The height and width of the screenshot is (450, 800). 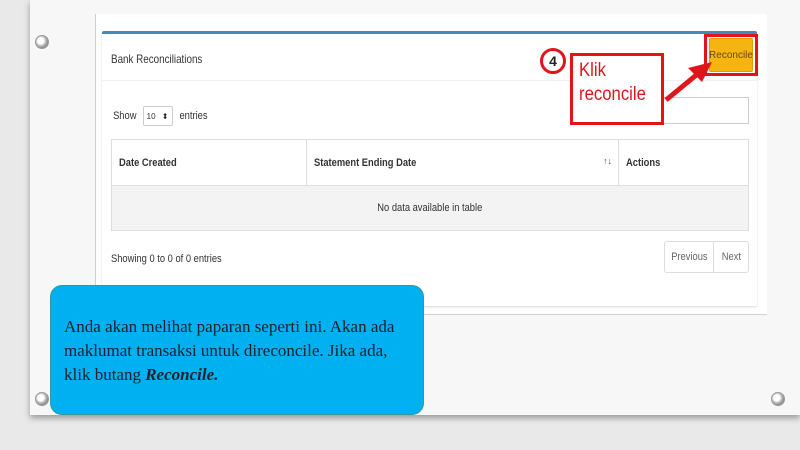 What do you see at coordinates (592, 70) in the screenshot?
I see `callout-line-1: Klik` at bounding box center [592, 70].